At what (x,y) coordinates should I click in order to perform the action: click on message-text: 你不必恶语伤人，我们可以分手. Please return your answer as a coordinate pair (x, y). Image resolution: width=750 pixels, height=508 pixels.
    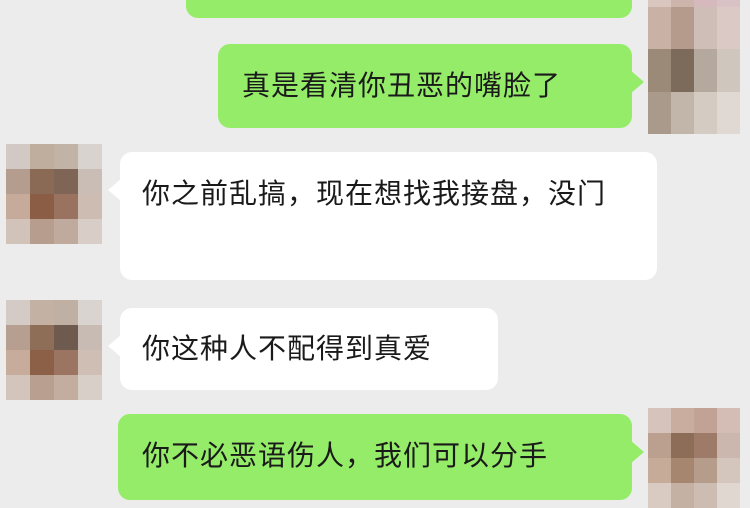
    Looking at the image, I should click on (345, 455).